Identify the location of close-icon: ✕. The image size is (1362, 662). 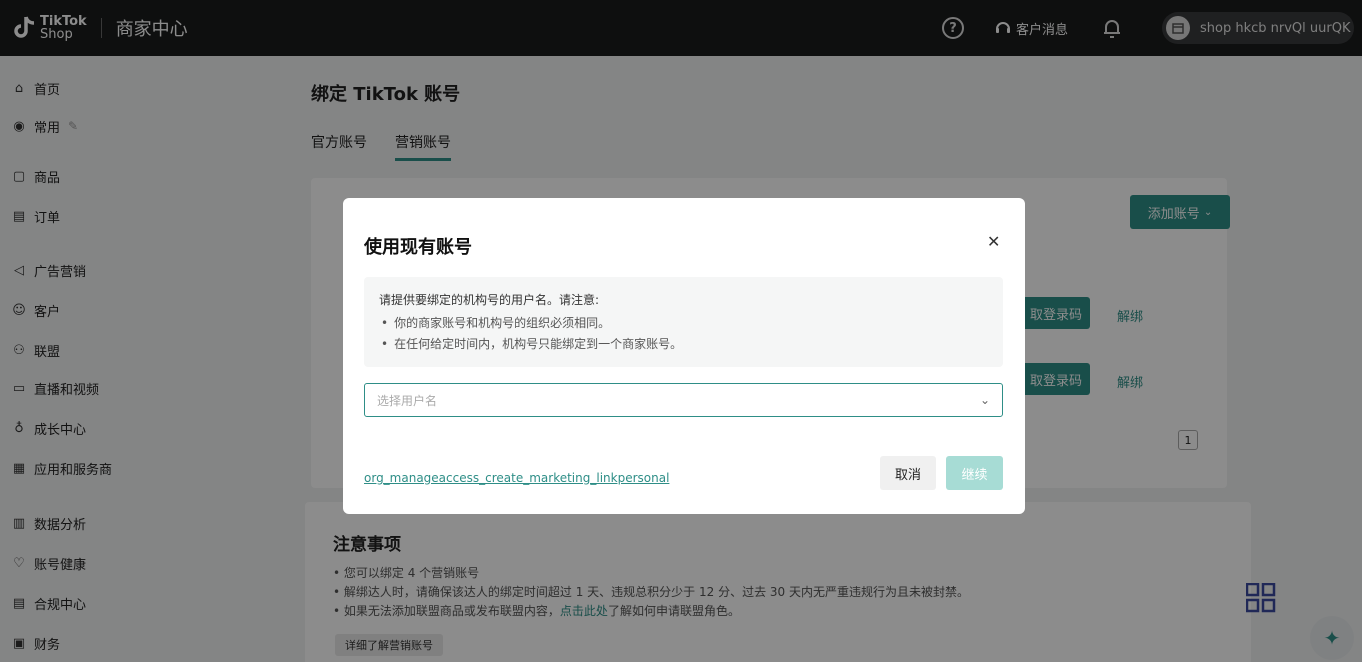
(993, 241).